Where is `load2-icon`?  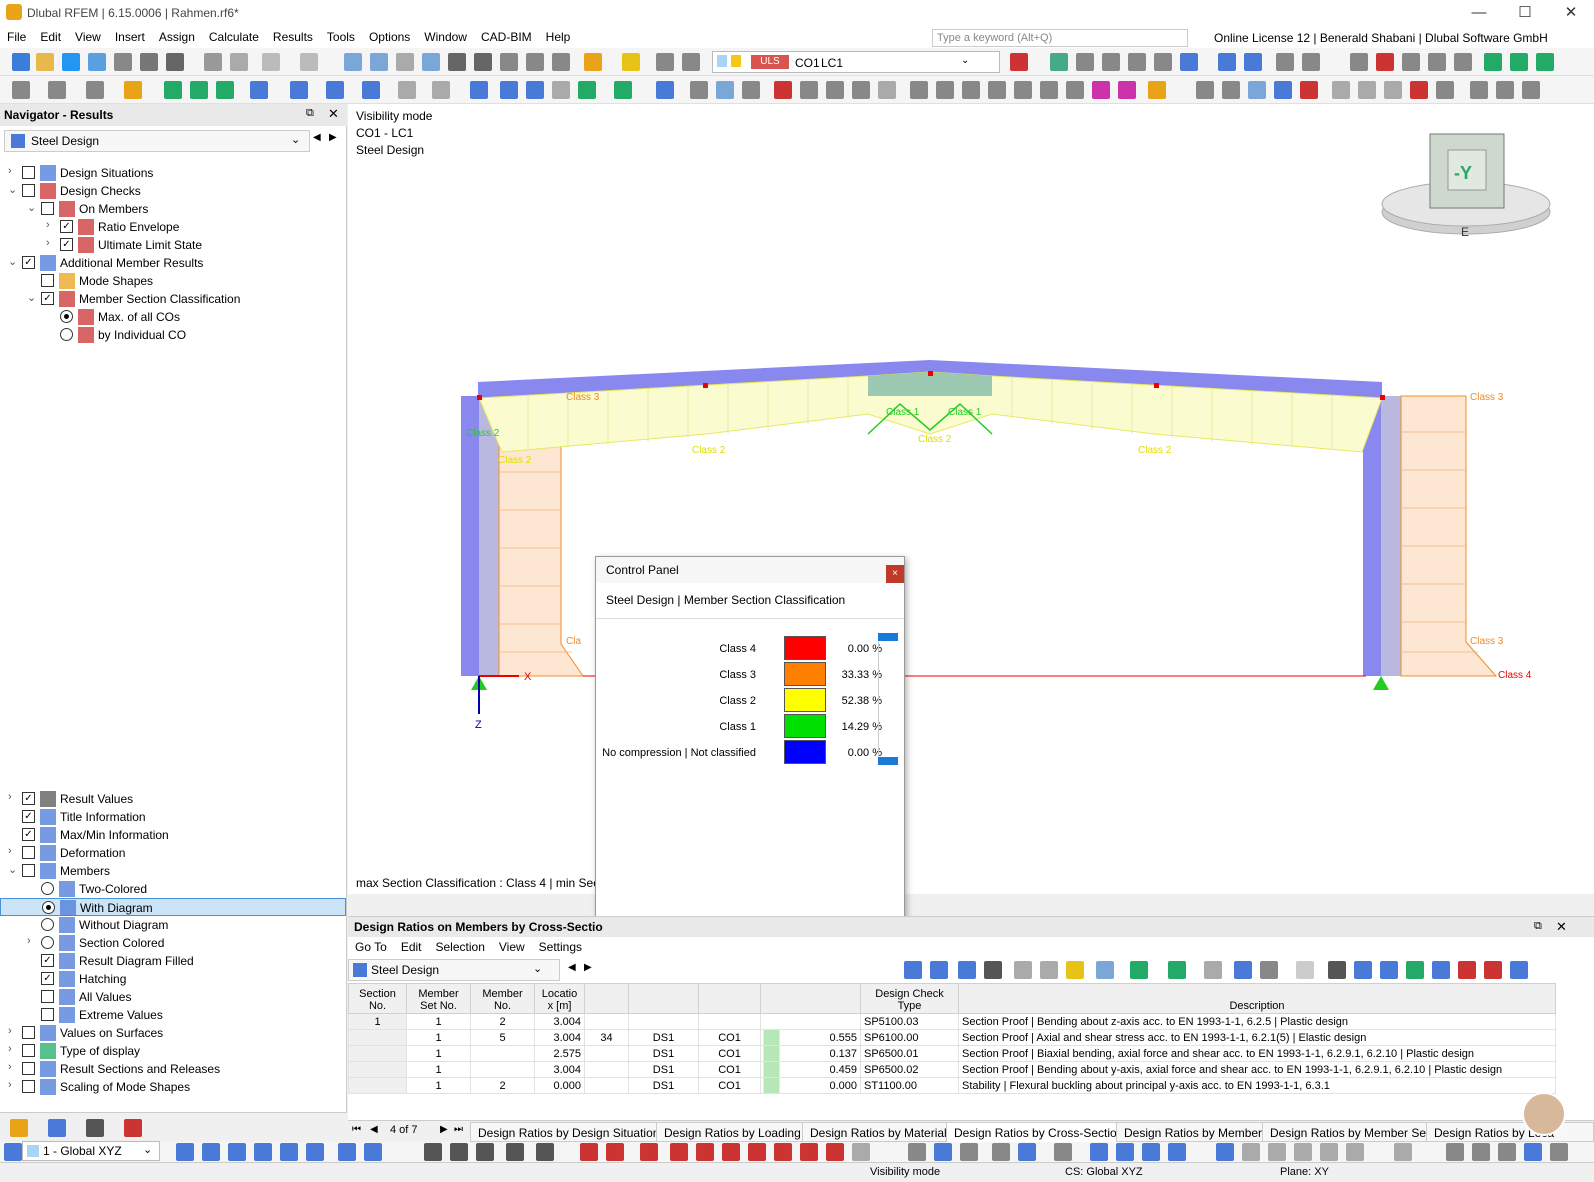
load2-icon is located at coordinates (623, 90).